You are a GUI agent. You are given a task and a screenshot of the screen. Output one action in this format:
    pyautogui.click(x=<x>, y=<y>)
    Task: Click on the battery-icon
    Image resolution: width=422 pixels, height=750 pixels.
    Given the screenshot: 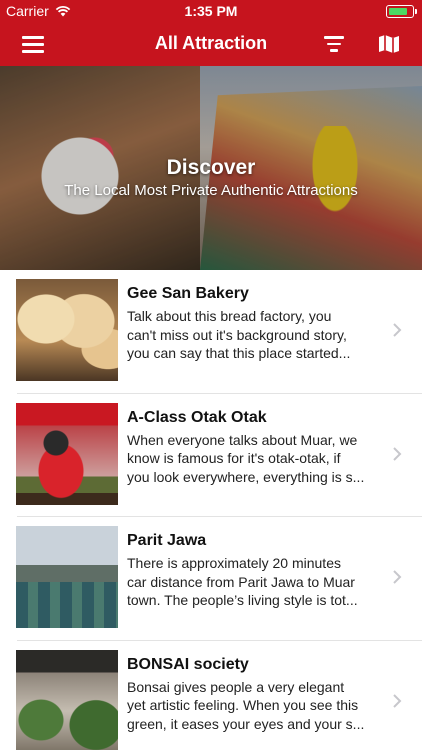 What is the action you would take?
    pyautogui.click(x=401, y=11)
    